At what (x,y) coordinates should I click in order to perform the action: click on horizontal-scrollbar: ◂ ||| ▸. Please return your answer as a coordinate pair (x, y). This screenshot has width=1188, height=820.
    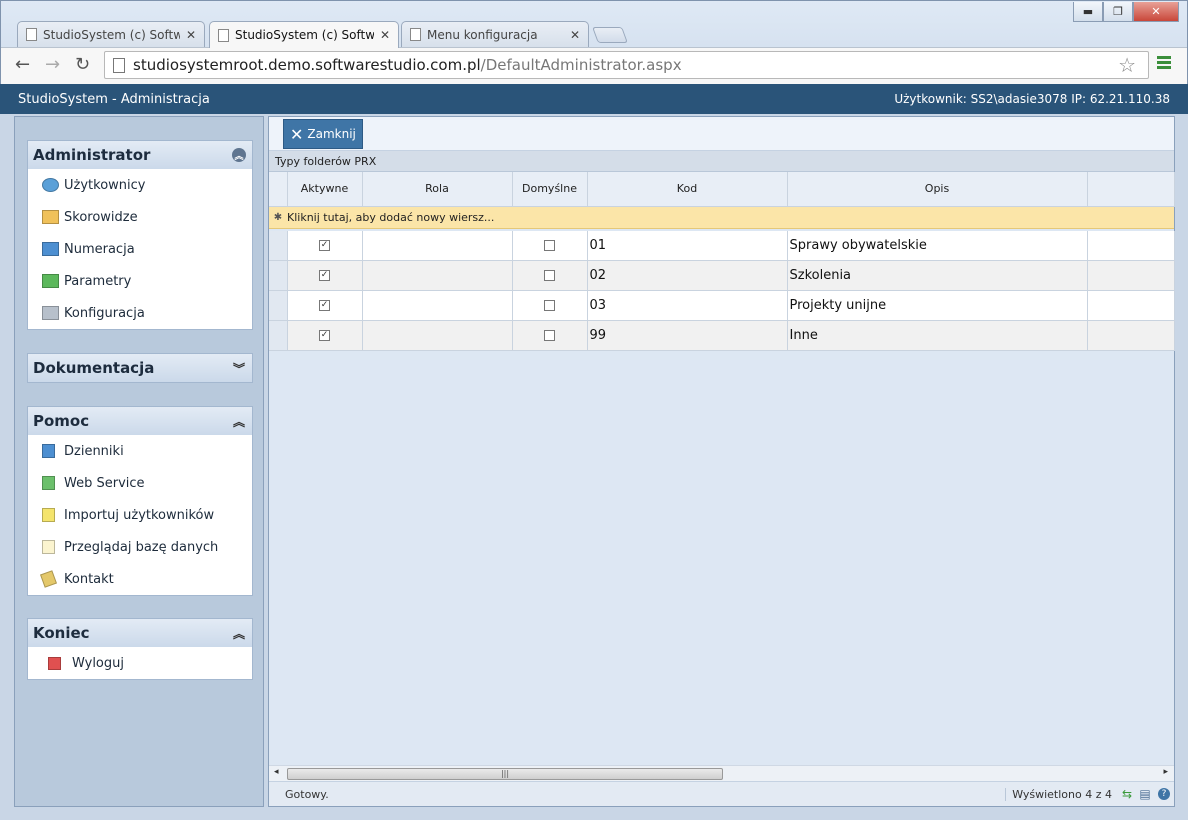
    Looking at the image, I should click on (721, 773).